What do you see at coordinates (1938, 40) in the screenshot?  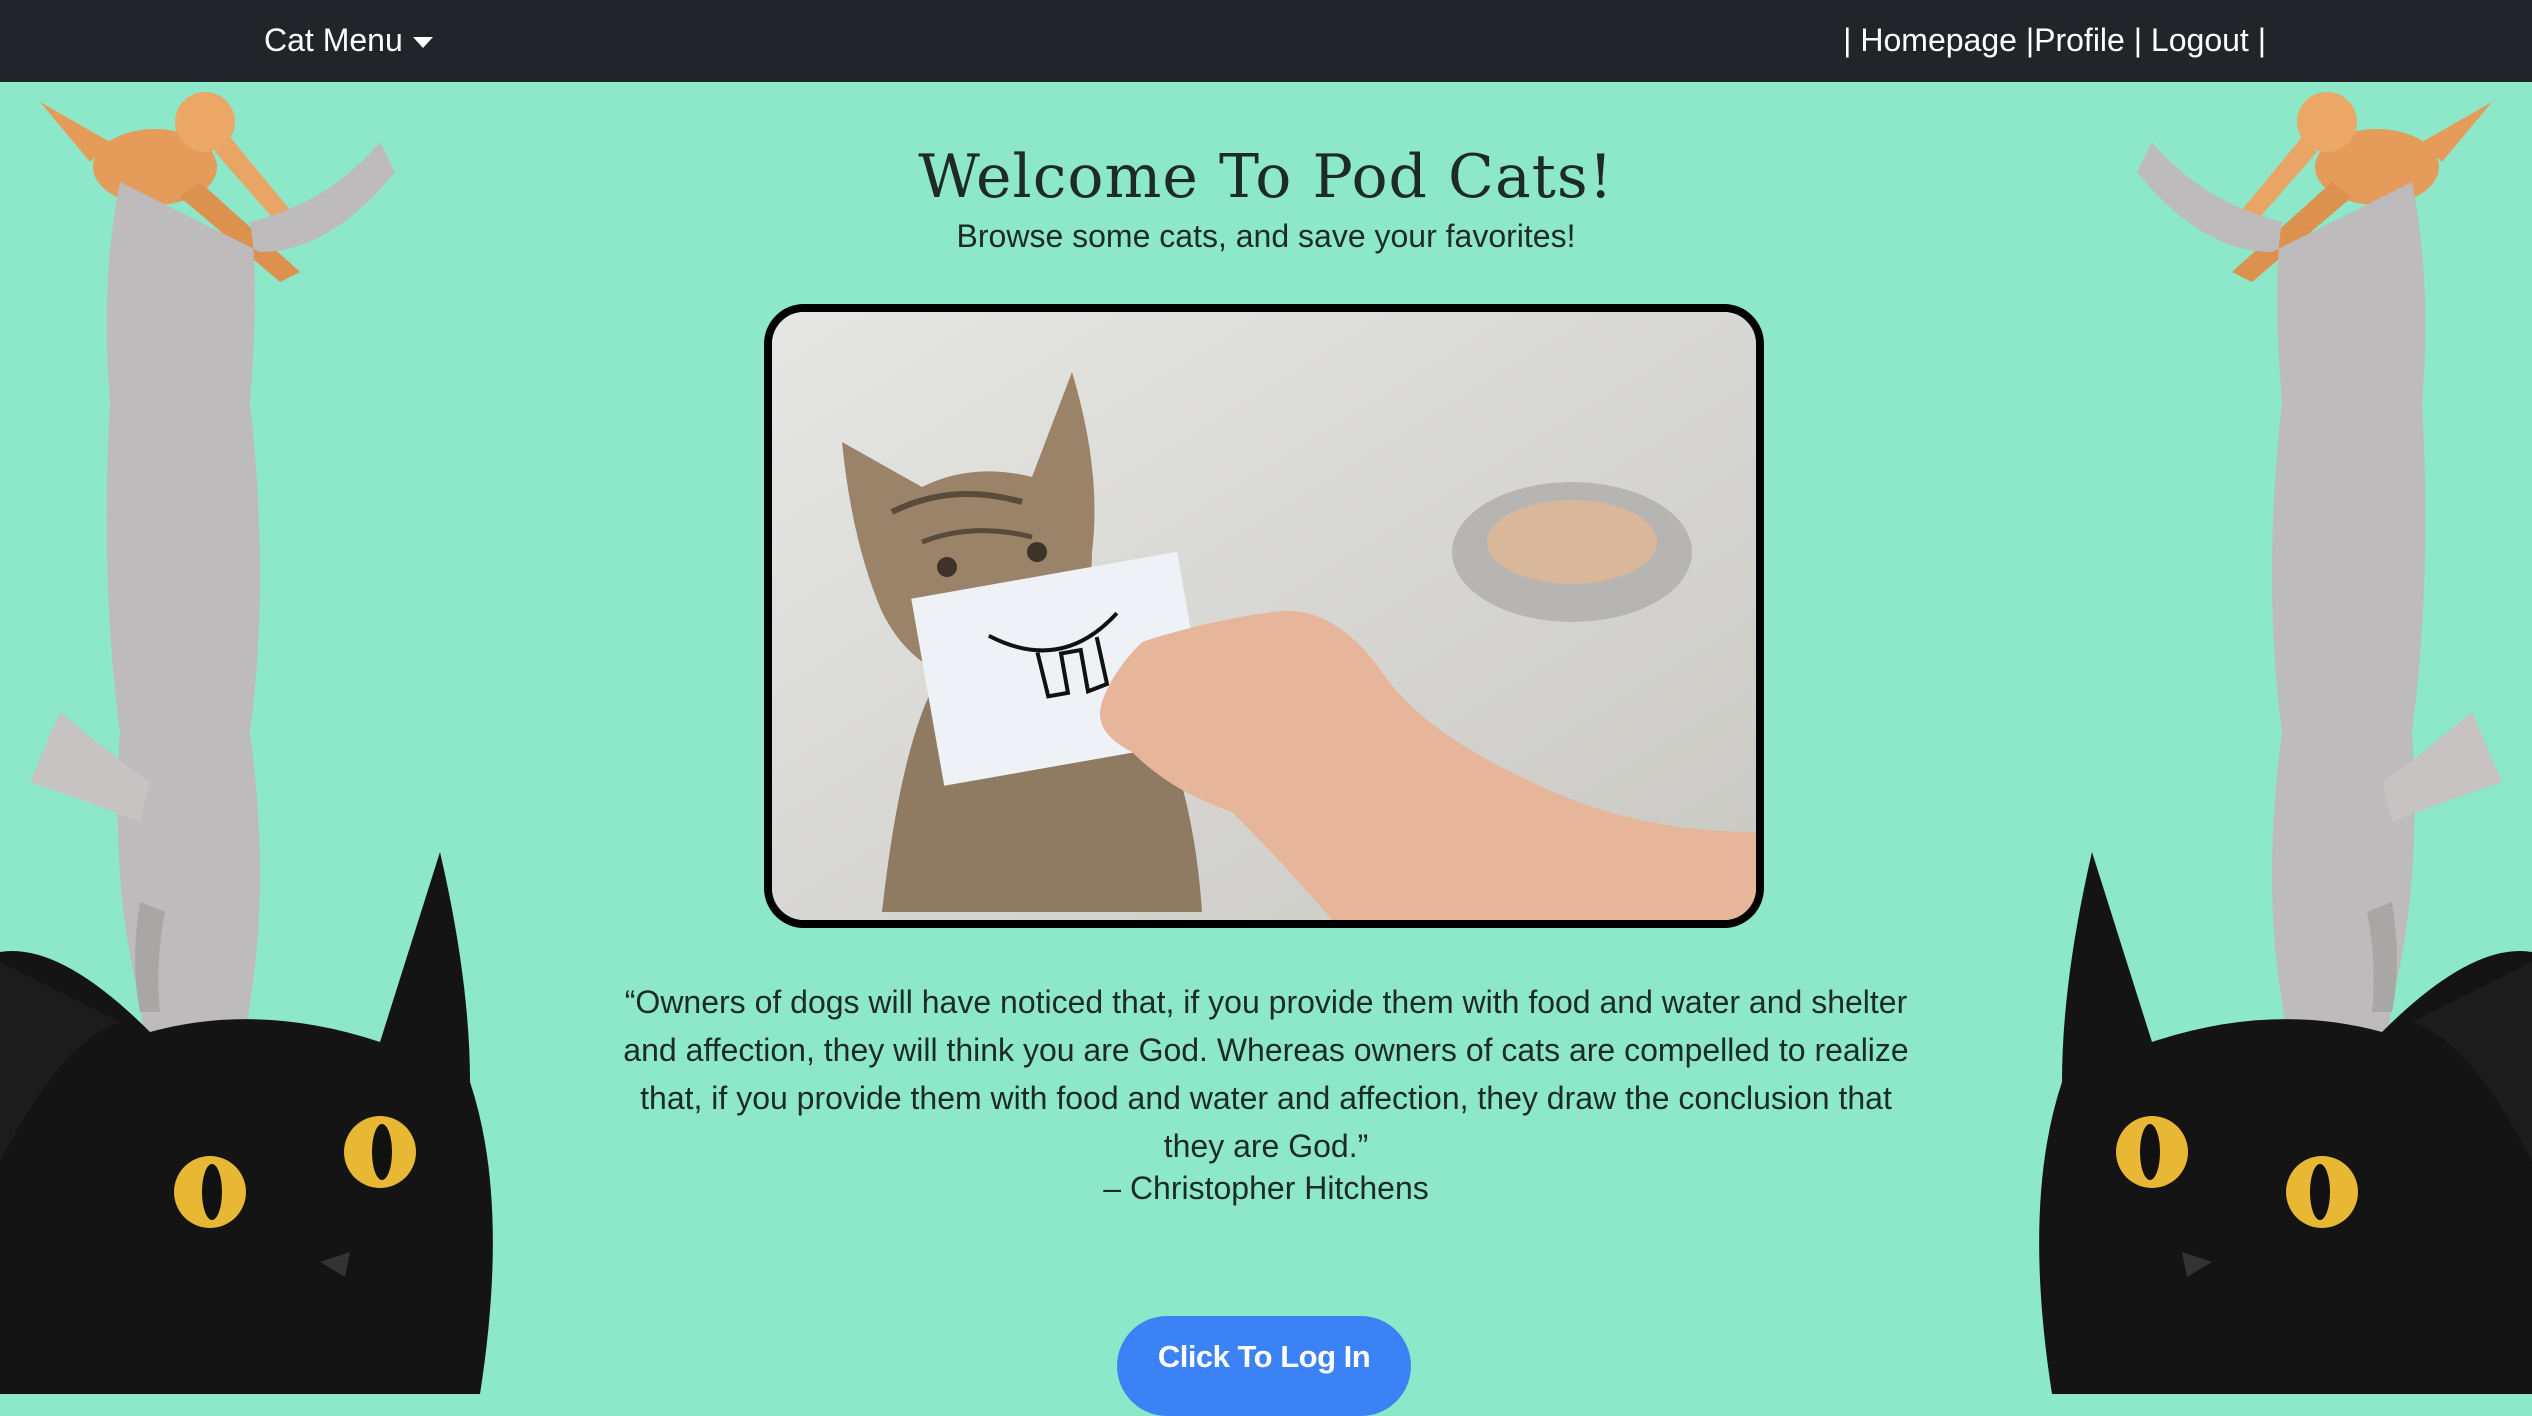 I see `nav-link-homepage: Homepage` at bounding box center [1938, 40].